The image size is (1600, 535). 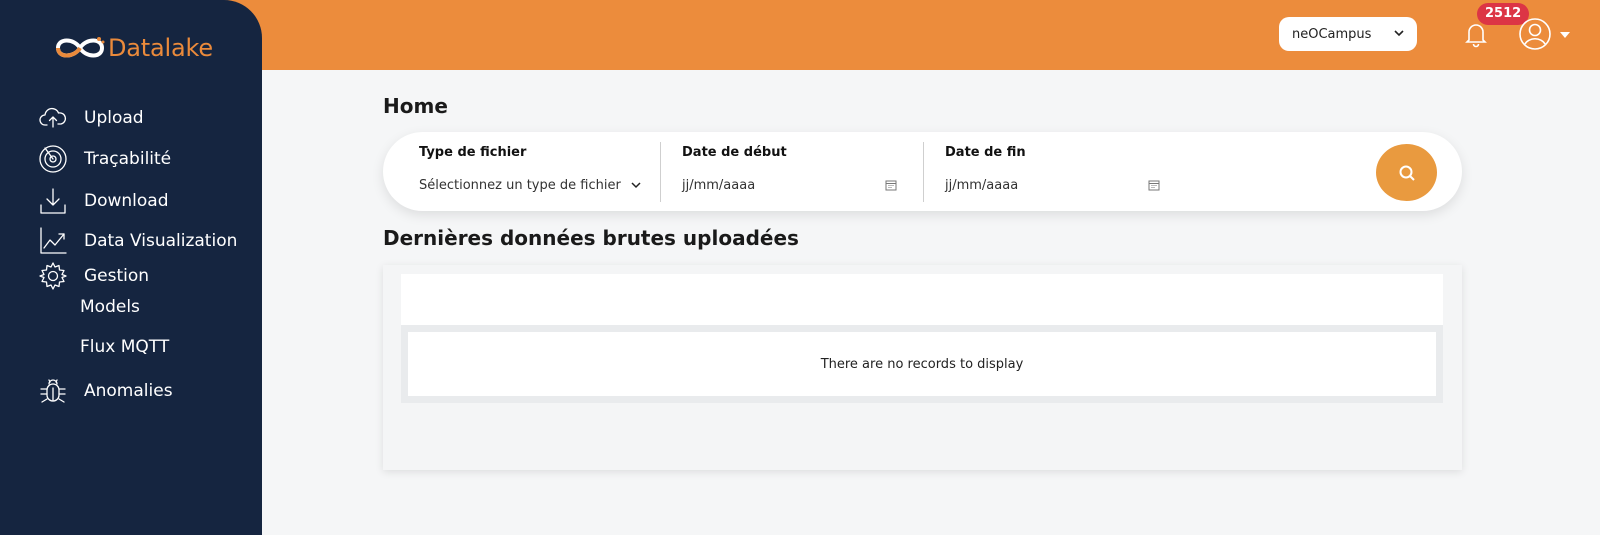 I want to click on page-title: Home, so click(x=415, y=106).